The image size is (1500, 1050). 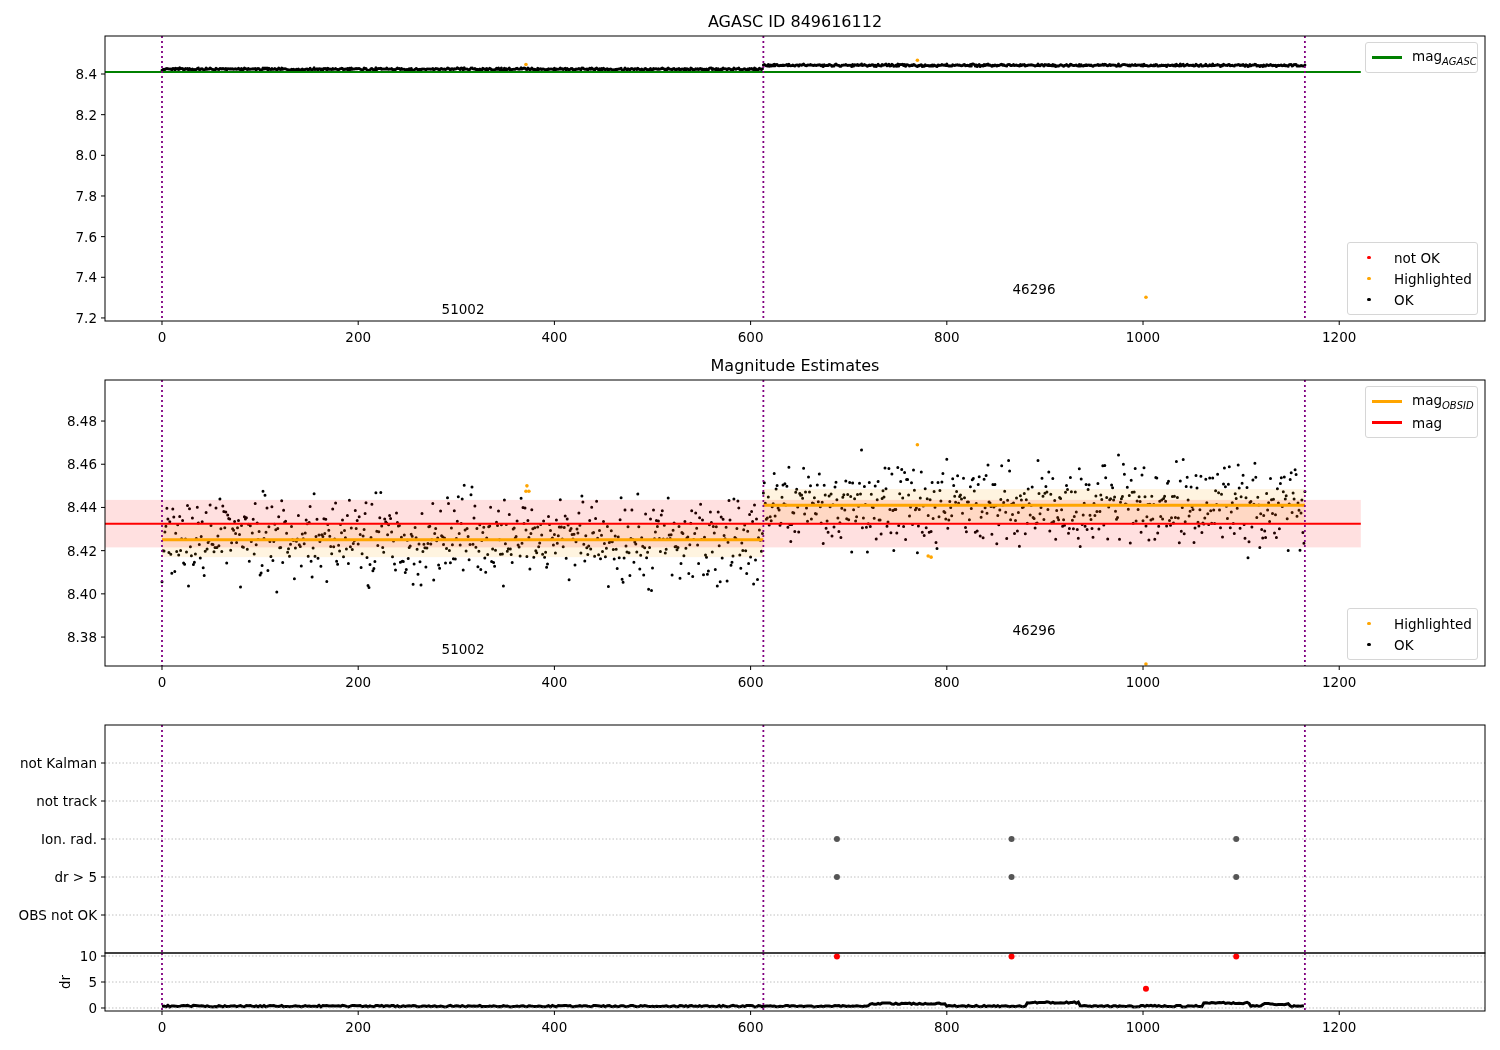 I want to click on tick-label: 8.4, so click(x=86, y=74).